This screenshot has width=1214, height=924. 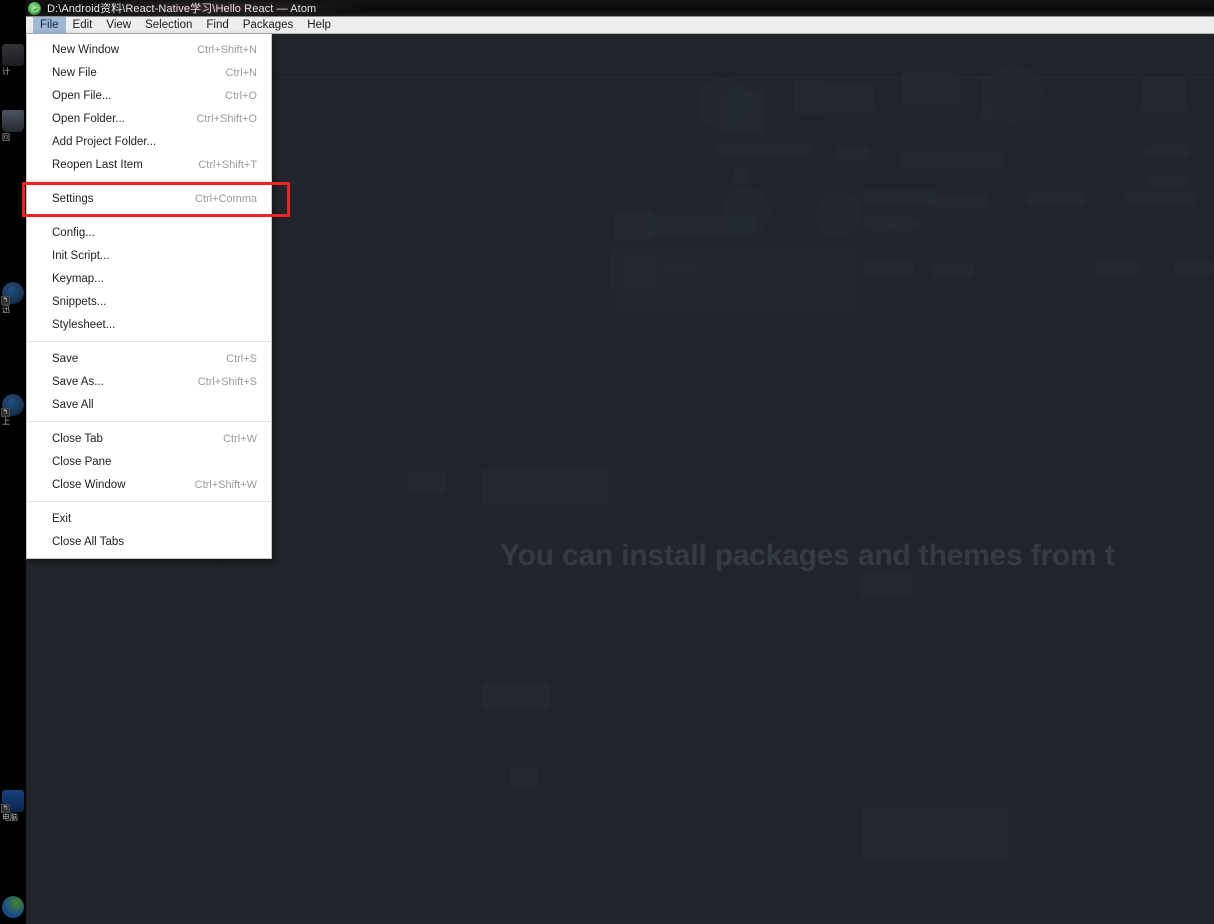 What do you see at coordinates (149, 95) in the screenshot?
I see `menu-item-open-file: Open File... Ctrl+O` at bounding box center [149, 95].